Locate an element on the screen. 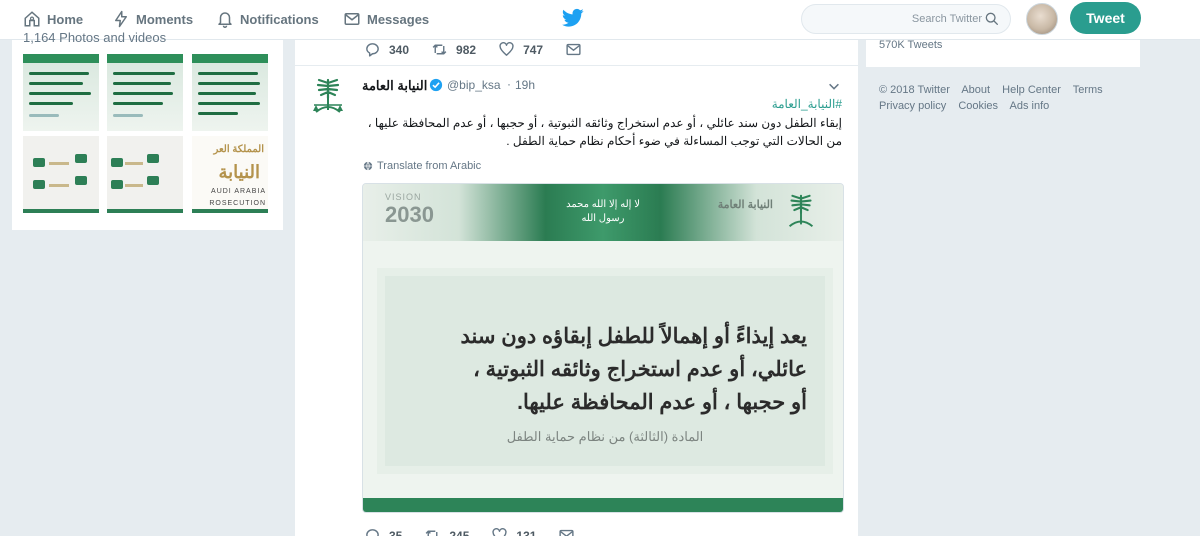  like-button: 131 is located at coordinates (513, 531).